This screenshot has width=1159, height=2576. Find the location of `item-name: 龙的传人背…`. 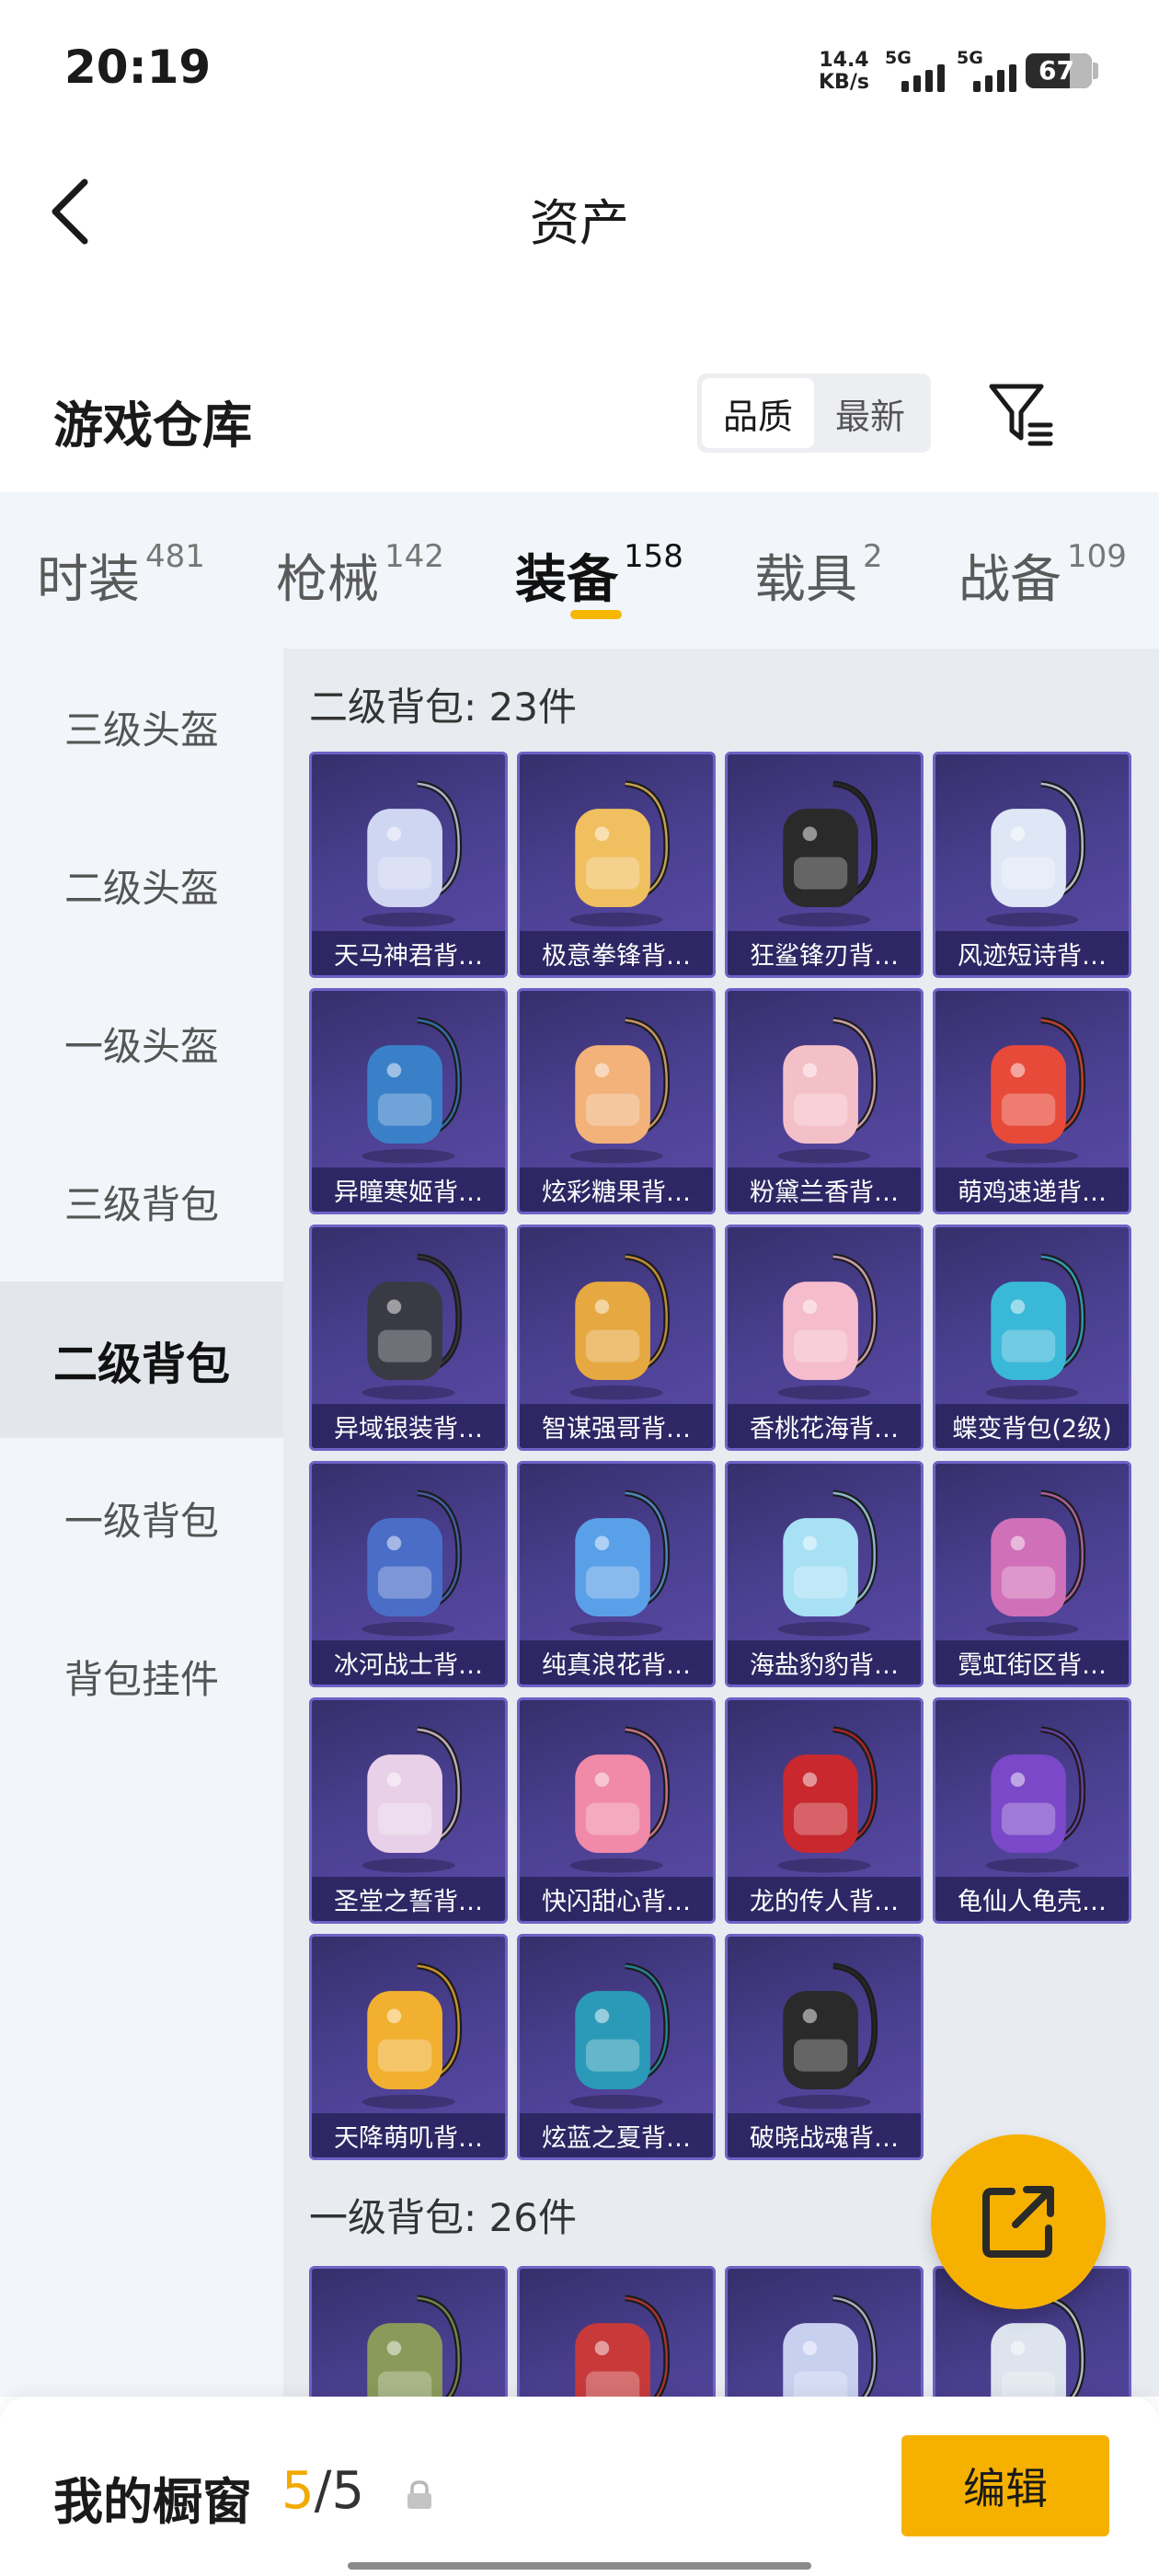

item-name: 龙的传人背… is located at coordinates (824, 1899).